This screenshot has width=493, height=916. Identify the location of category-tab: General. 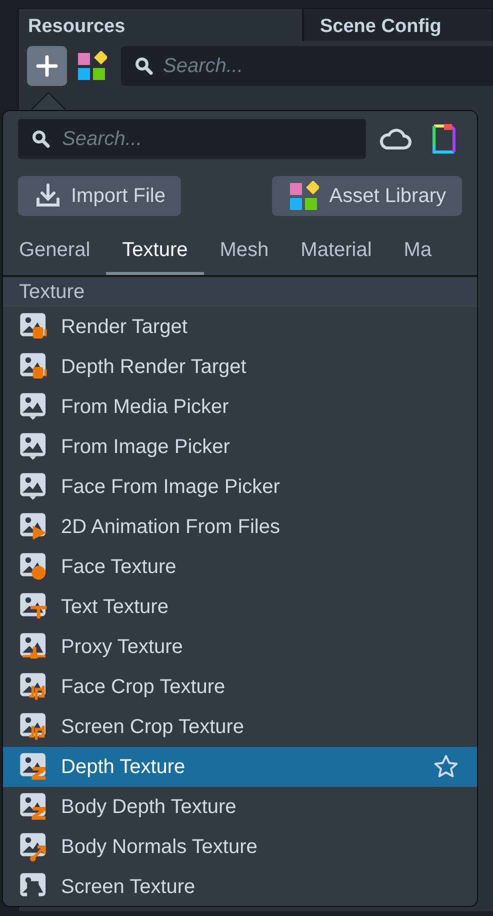
(54, 254).